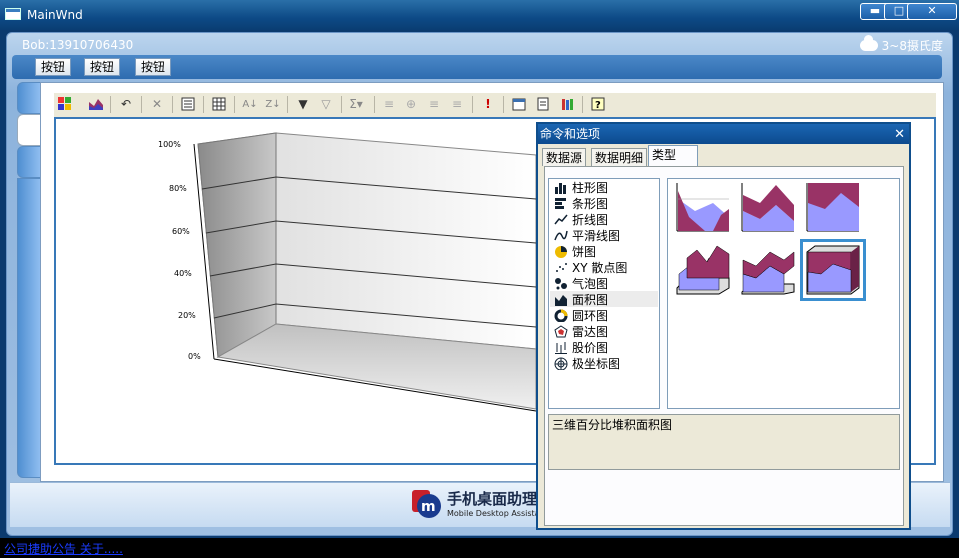 The image size is (959, 558). What do you see at coordinates (303, 104) in the screenshot?
I see `filter-icon: ▼` at bounding box center [303, 104].